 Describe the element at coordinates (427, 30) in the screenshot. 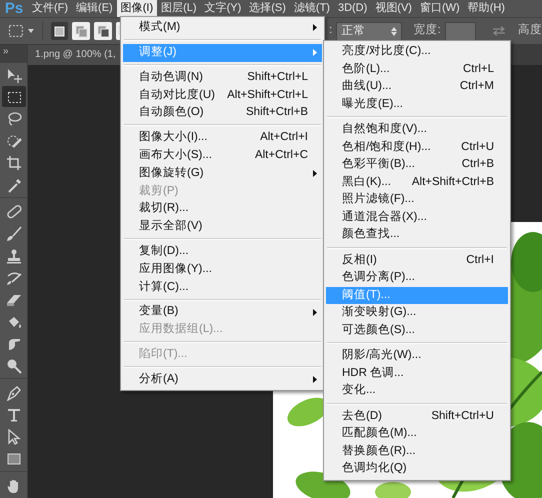

I see `width-label: 宽度:` at that location.